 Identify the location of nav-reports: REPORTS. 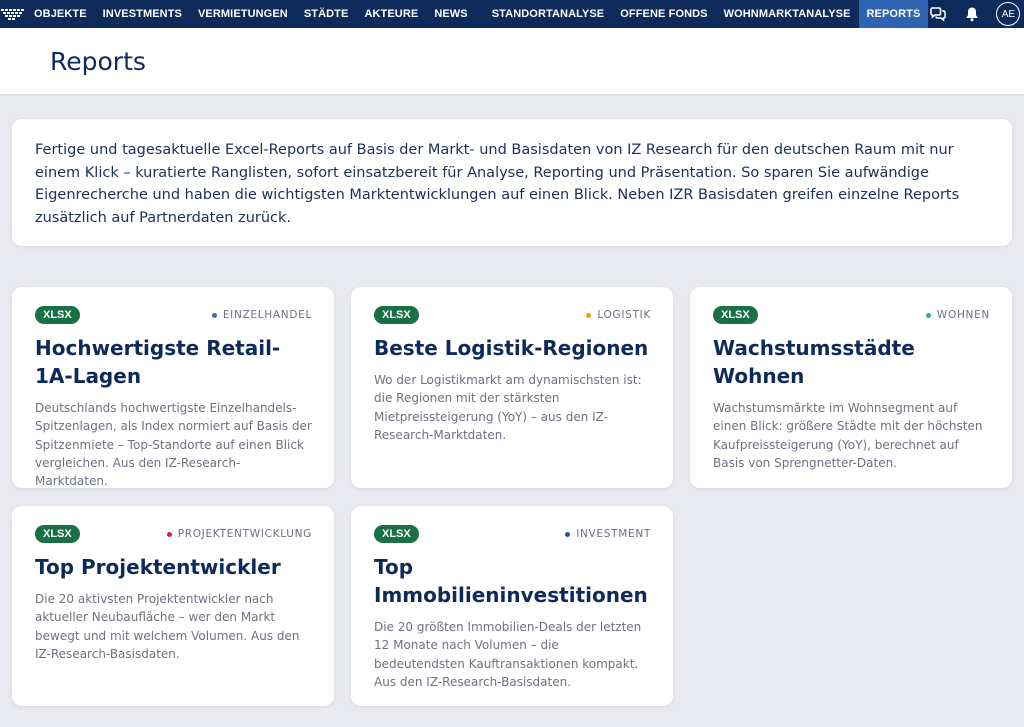
(893, 14).